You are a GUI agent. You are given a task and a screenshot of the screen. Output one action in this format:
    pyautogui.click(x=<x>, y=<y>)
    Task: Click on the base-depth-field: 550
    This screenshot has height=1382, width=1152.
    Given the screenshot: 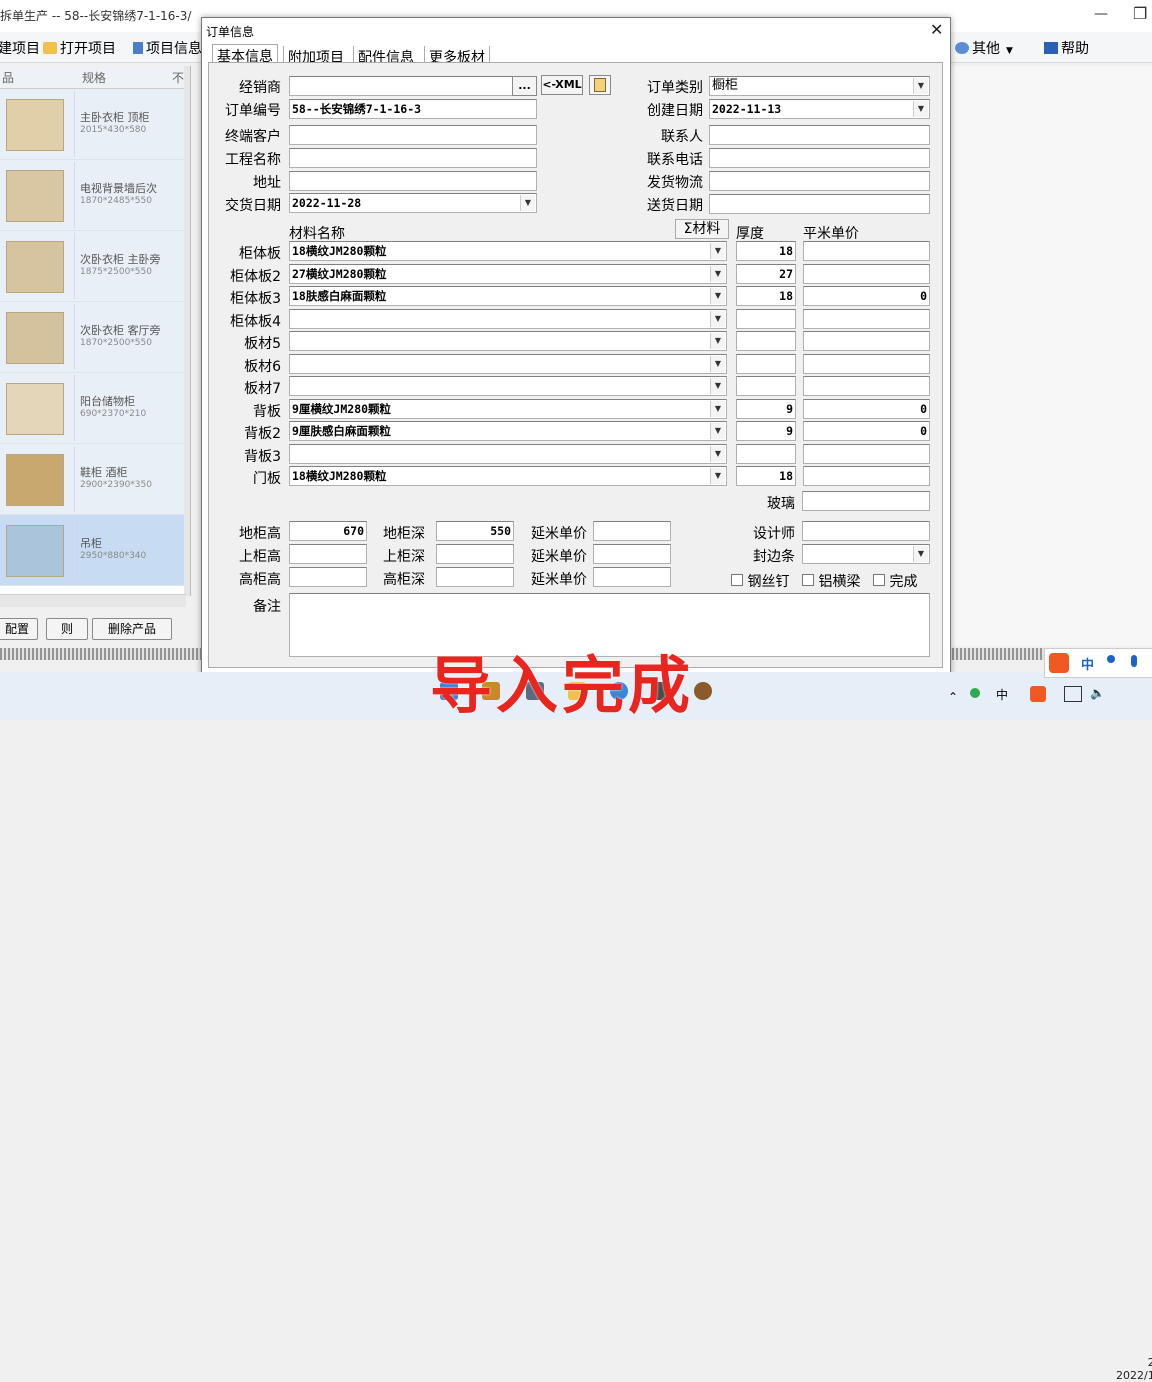 What is the action you would take?
    pyautogui.click(x=475, y=531)
    